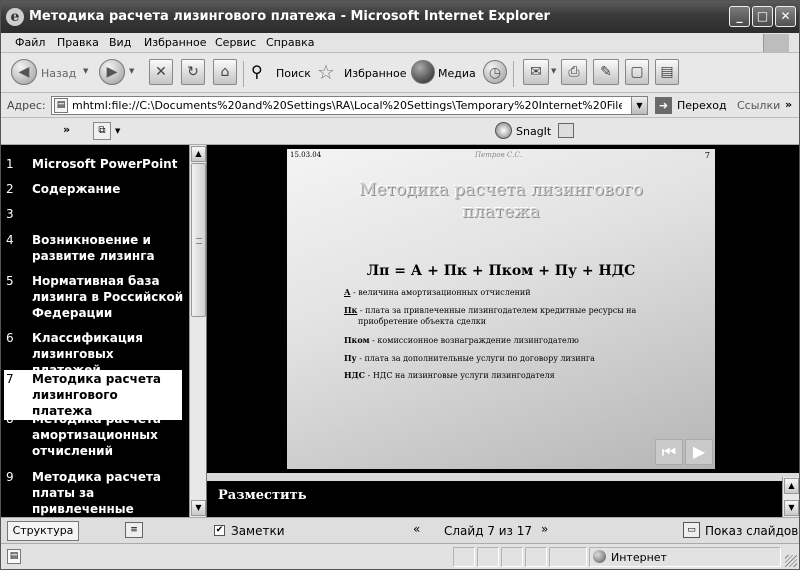 The width and height of the screenshot is (800, 570). What do you see at coordinates (78, 42) in the screenshot?
I see `menu-edit: Правка` at bounding box center [78, 42].